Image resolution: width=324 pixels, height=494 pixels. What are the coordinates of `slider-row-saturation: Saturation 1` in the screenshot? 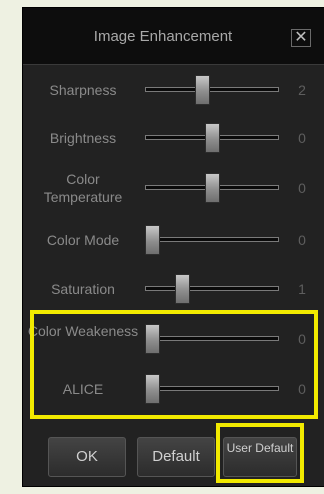 It's located at (173, 289).